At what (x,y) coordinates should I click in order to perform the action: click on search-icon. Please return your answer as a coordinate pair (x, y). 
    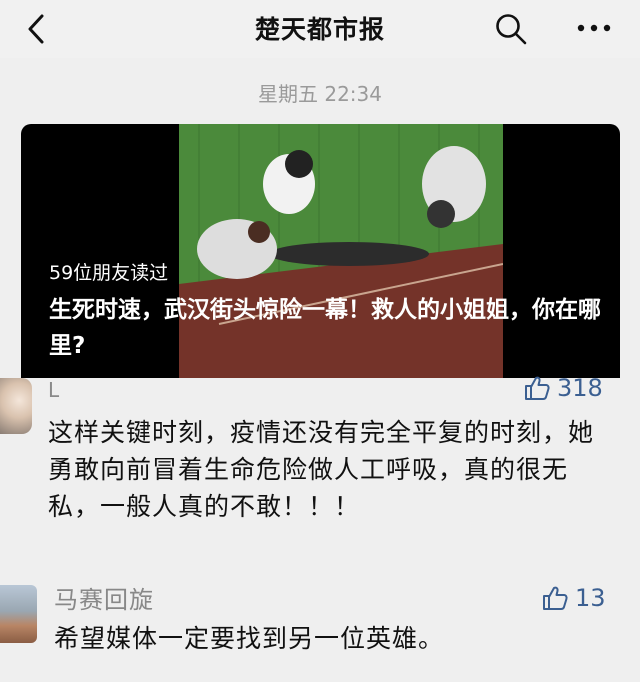
    Looking at the image, I should click on (511, 29).